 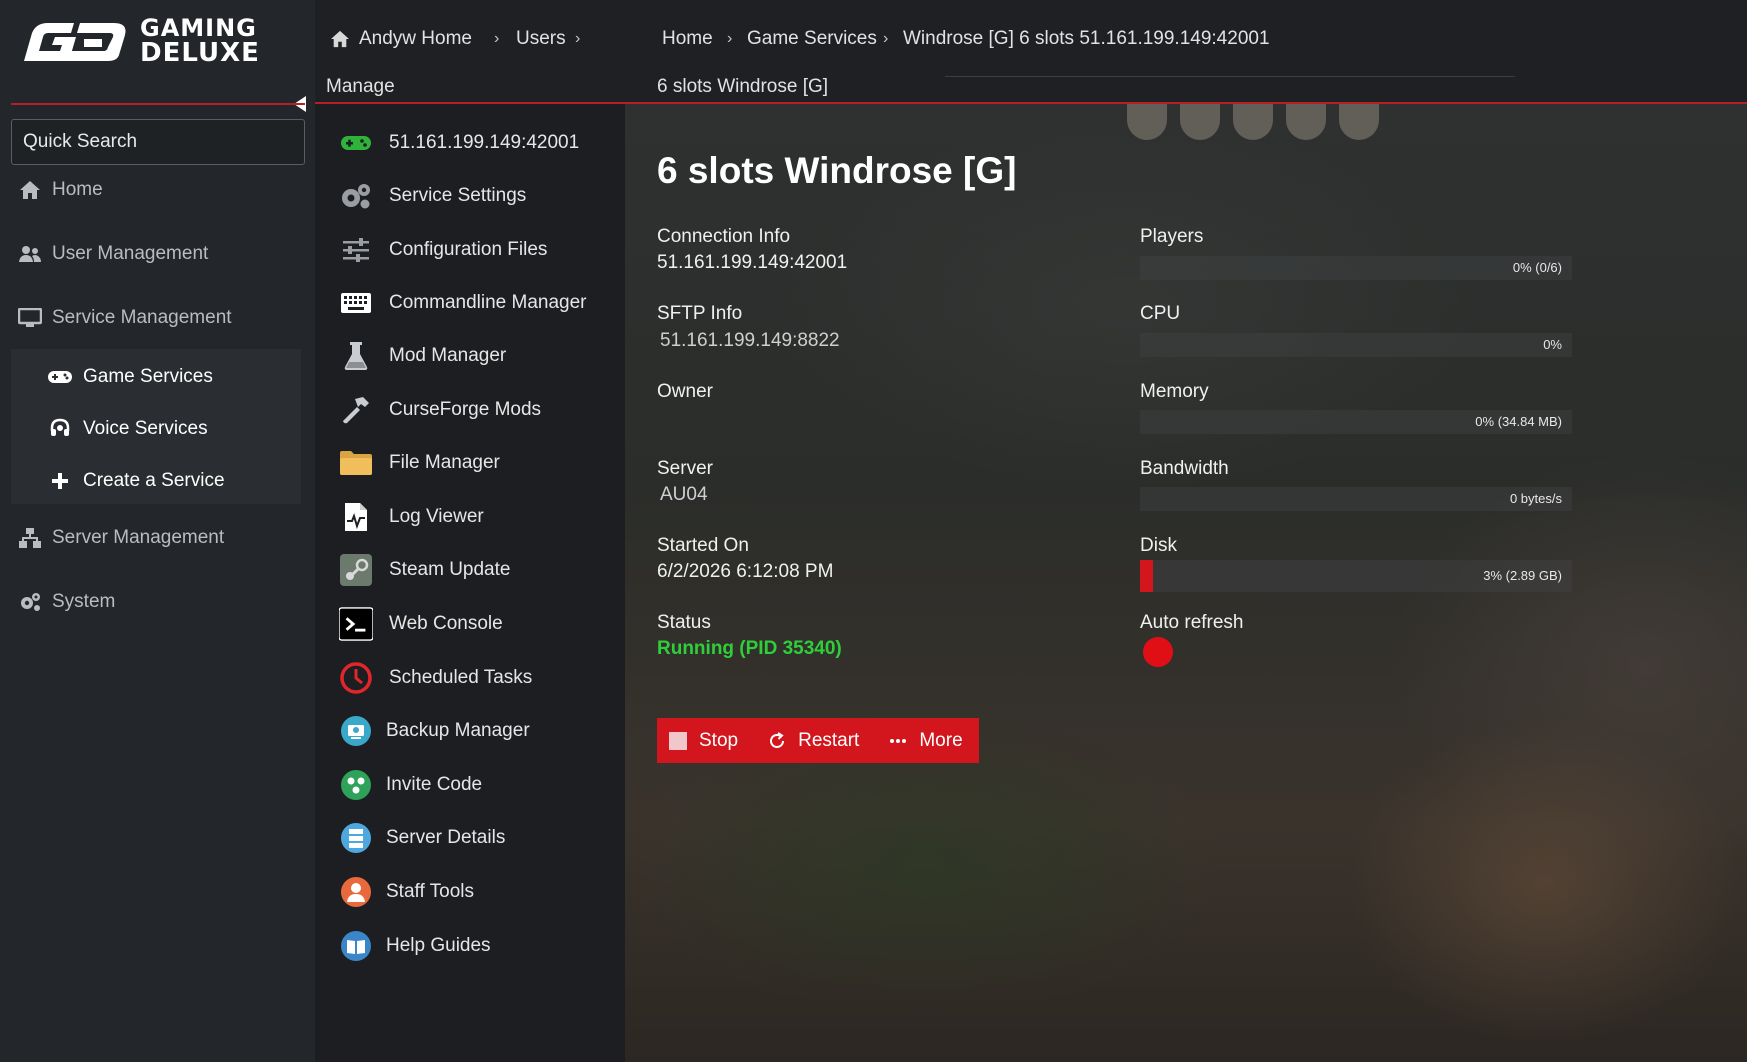 I want to click on sftp-info-value: 51.161.199.149:8822, so click(x=750, y=341).